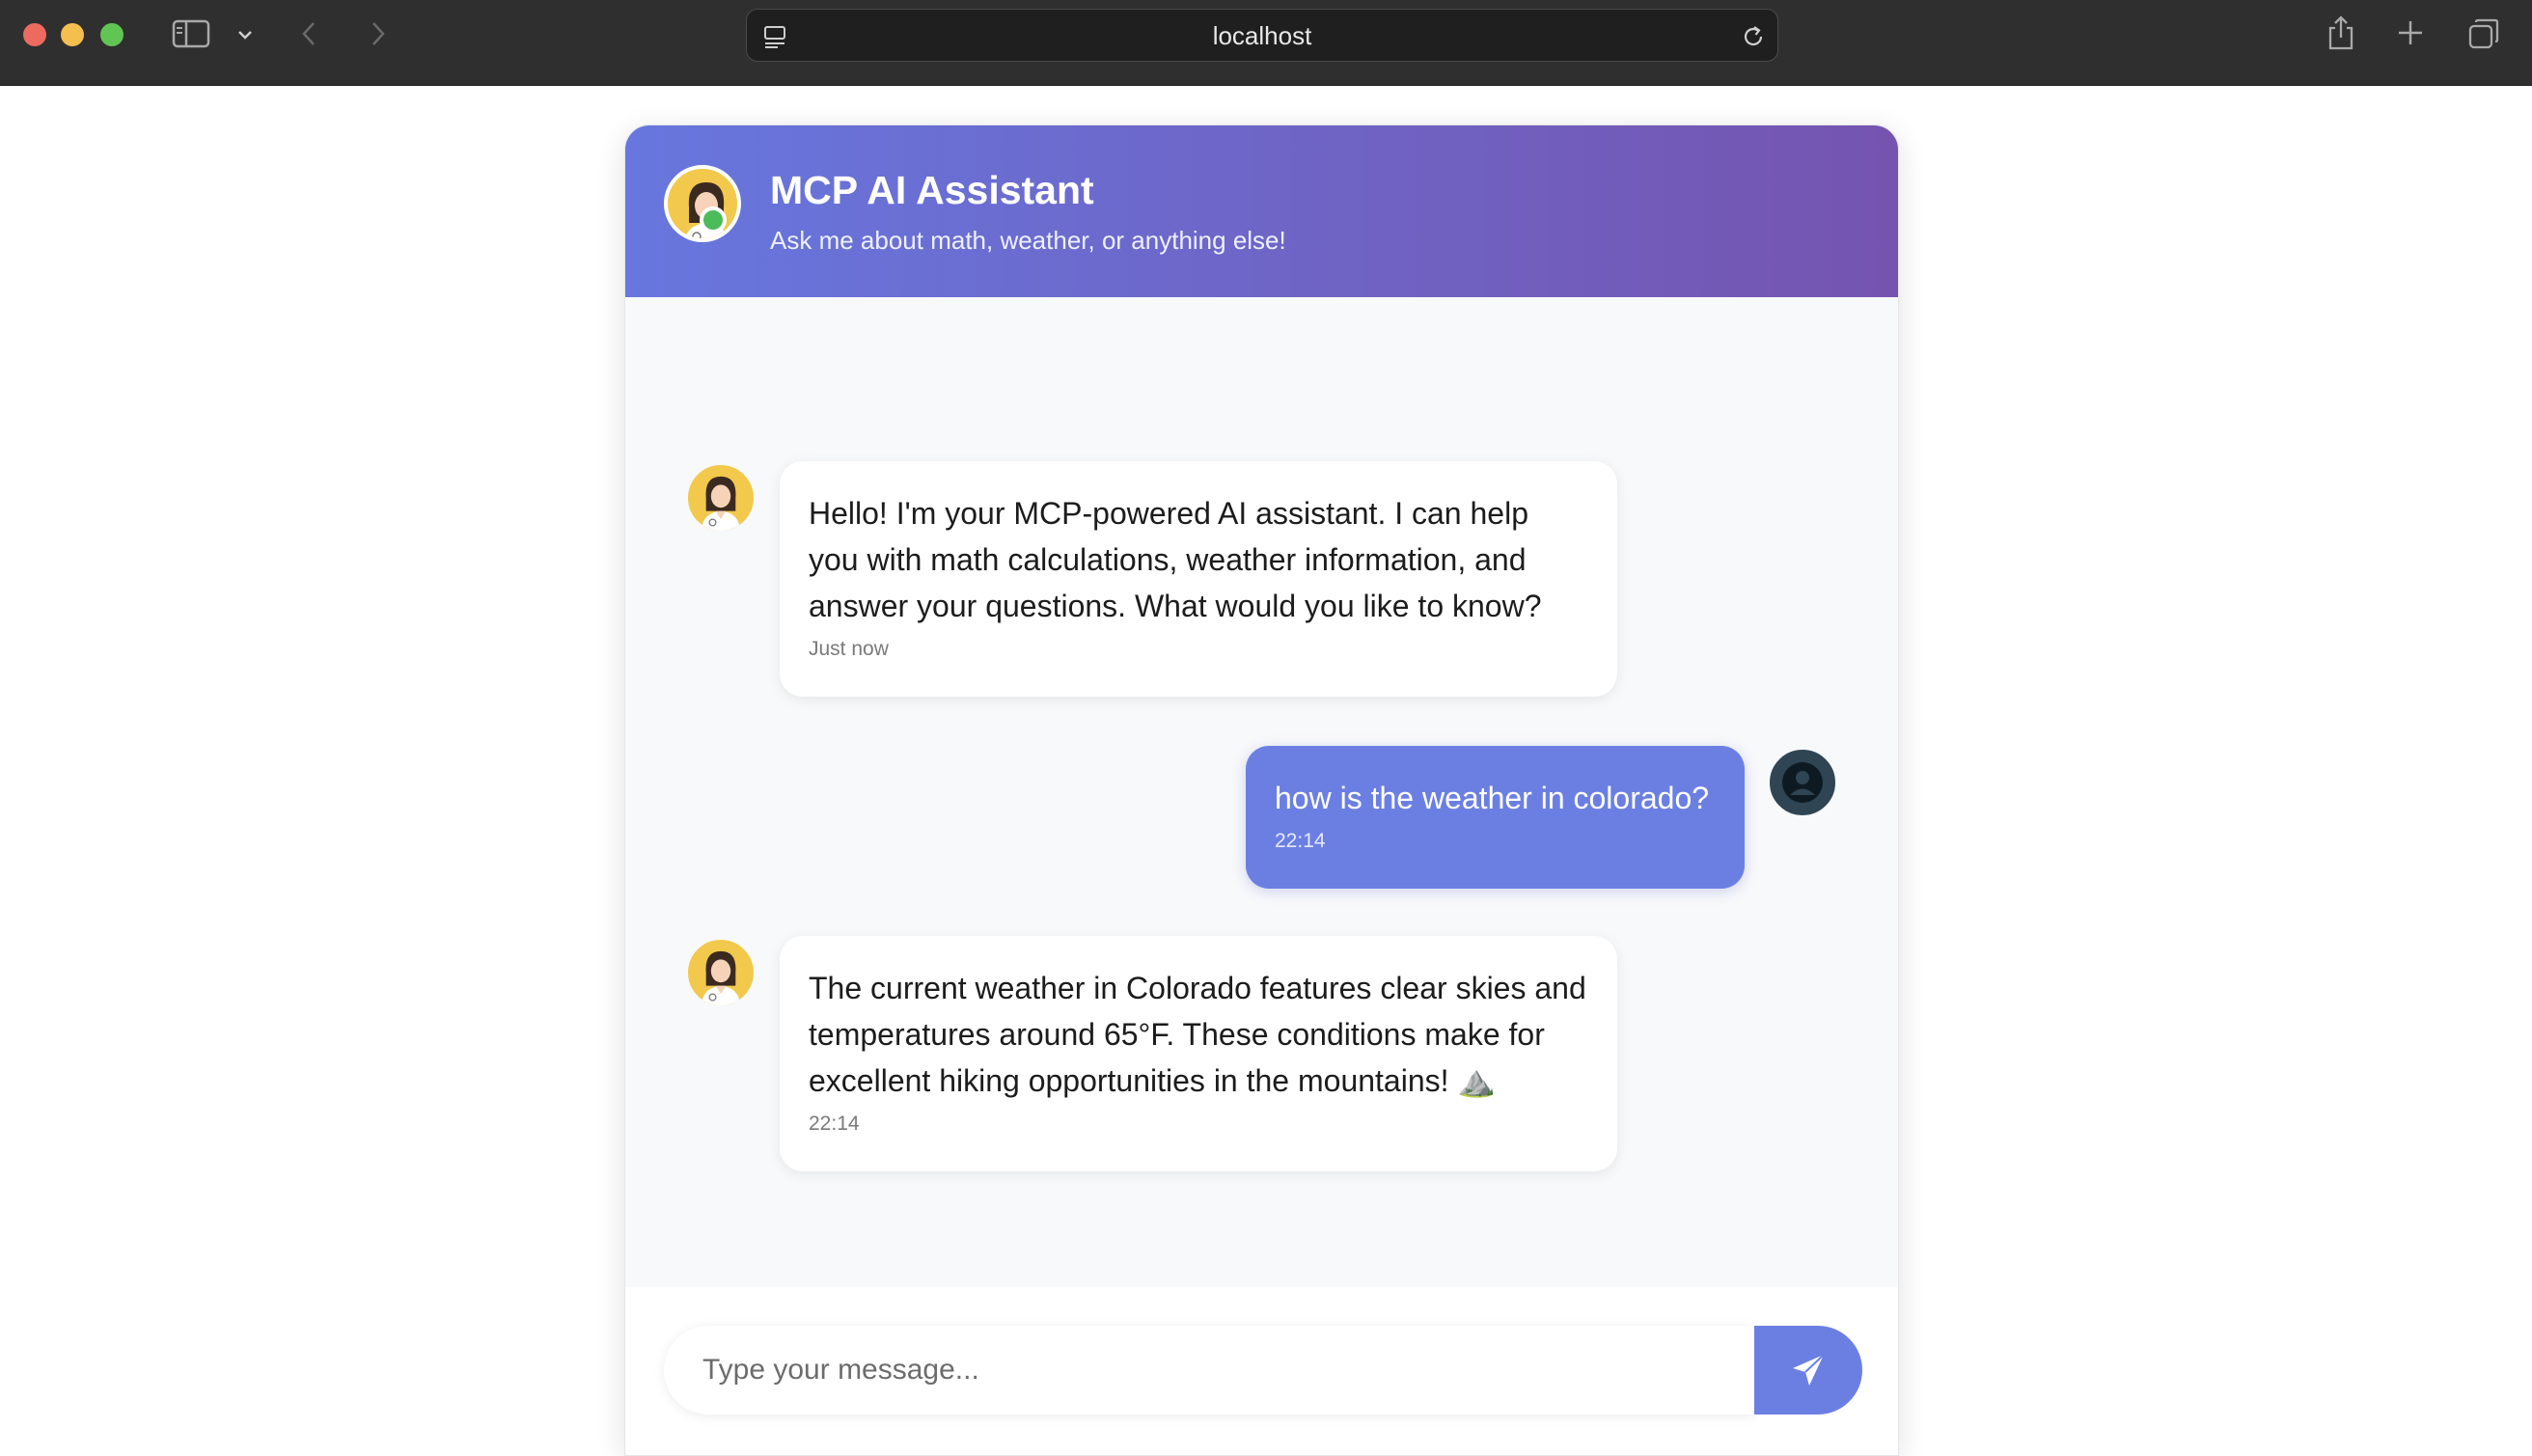 Image resolution: width=2532 pixels, height=1456 pixels. What do you see at coordinates (713, 220) in the screenshot?
I see `online-status-indicator` at bounding box center [713, 220].